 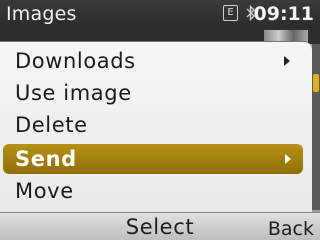 I want to click on menu-item-delete: Delete, so click(x=153, y=125).